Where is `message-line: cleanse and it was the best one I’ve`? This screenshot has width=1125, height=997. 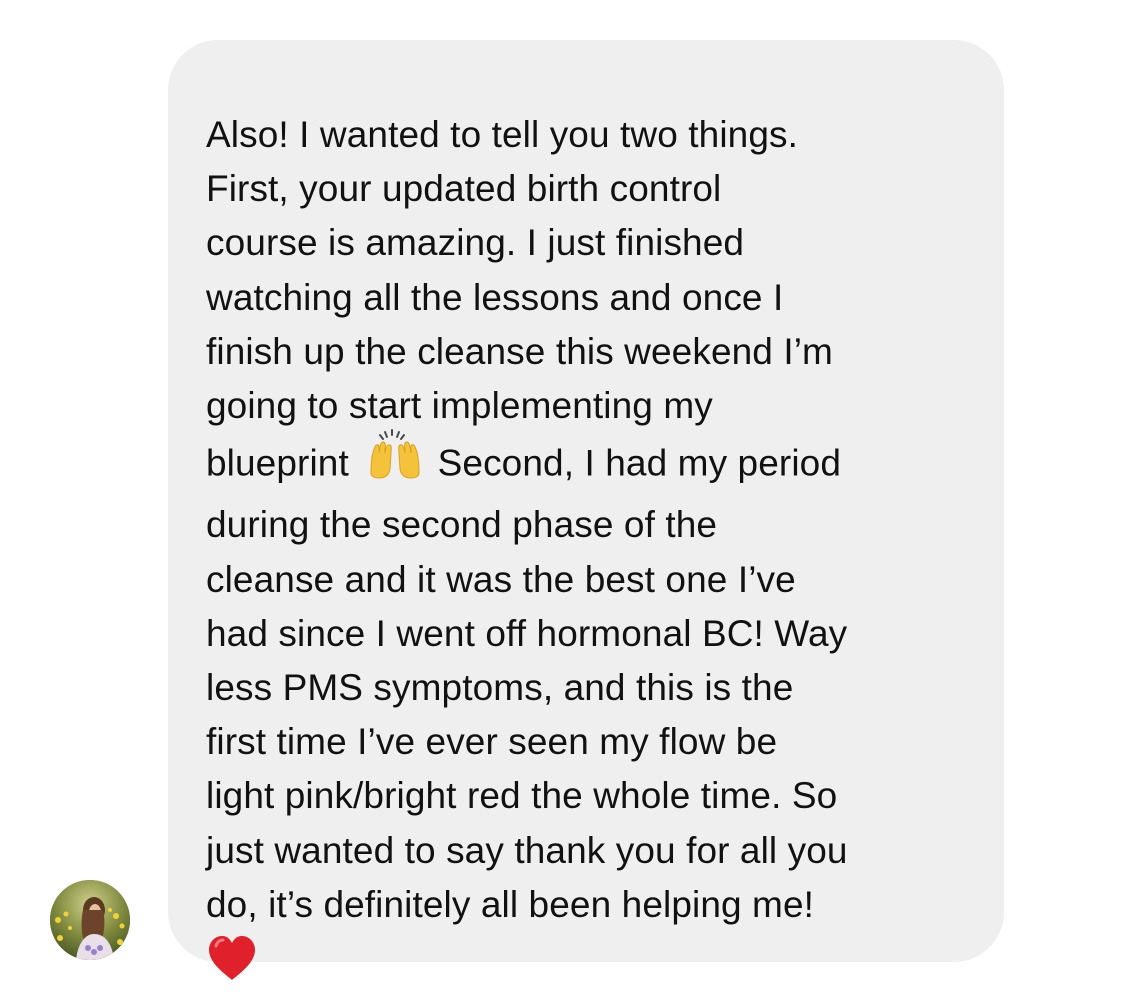 message-line: cleanse and it was the best one I’ve is located at coordinates (501, 579).